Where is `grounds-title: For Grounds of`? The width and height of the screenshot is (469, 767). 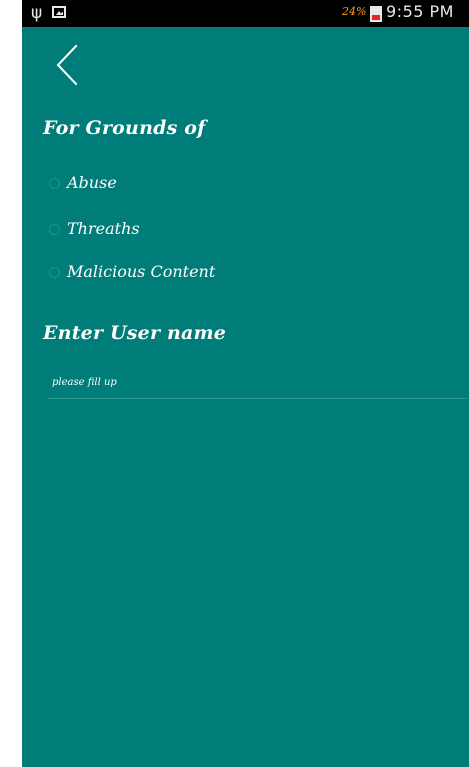
grounds-title: For Grounds of is located at coordinates (124, 128).